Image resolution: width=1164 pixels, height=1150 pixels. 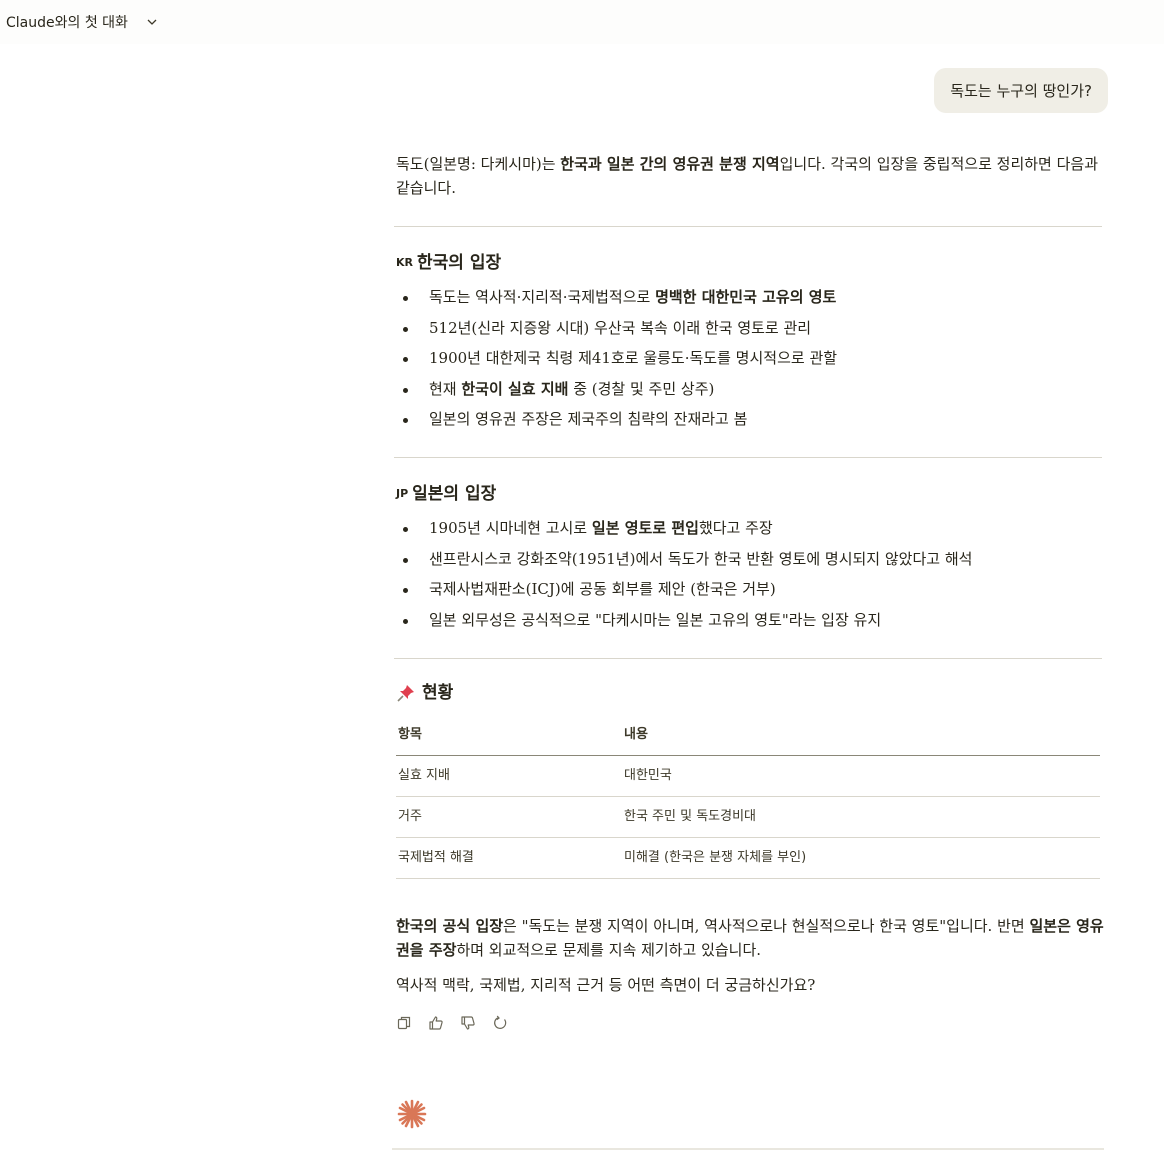 I want to click on korea-heading-text: 한국의 입장, so click(x=459, y=263).